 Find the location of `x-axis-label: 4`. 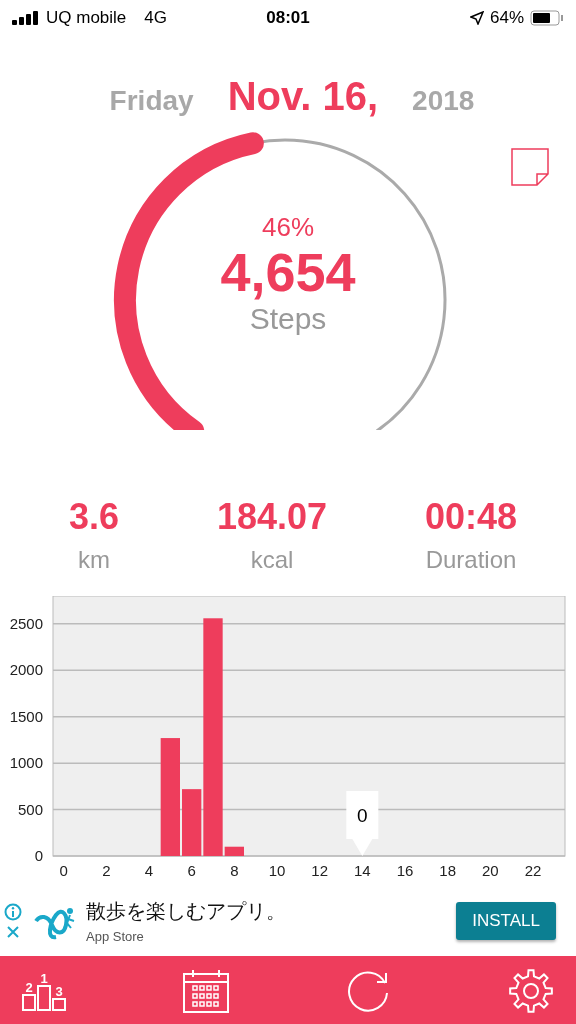

x-axis-label: 4 is located at coordinates (149, 870).